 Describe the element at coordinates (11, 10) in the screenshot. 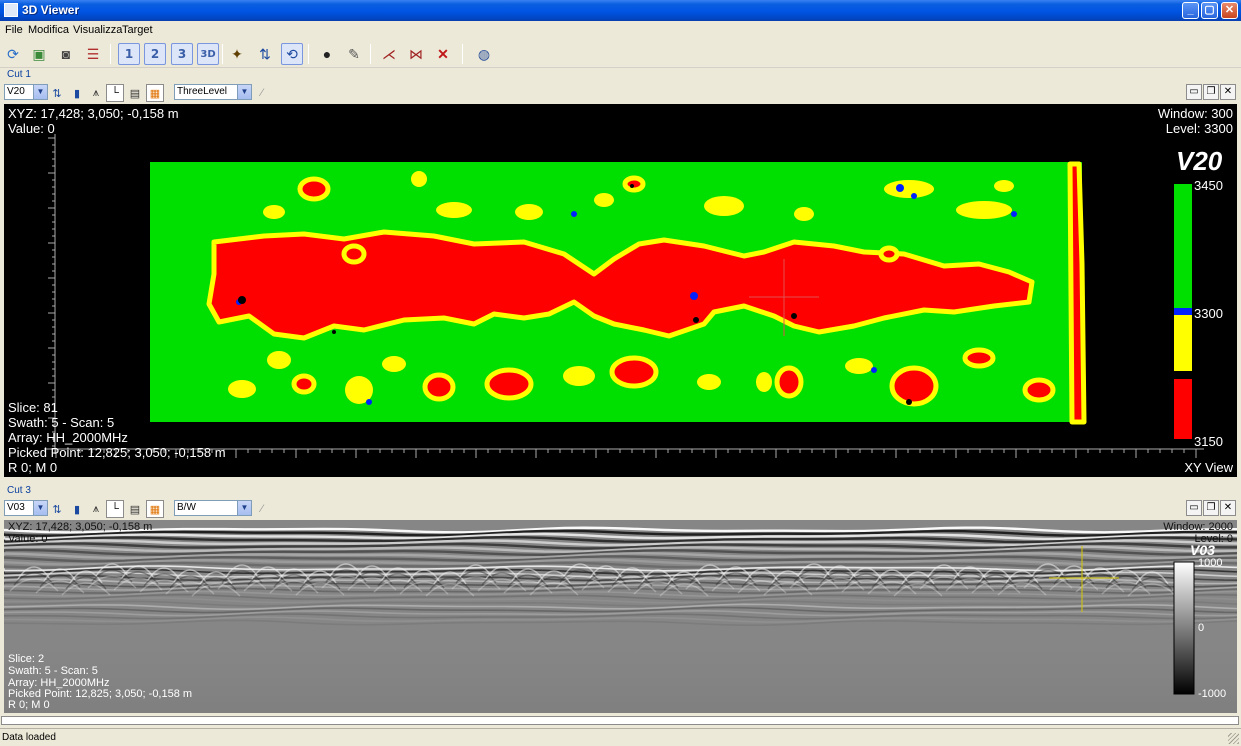

I see `app-icon` at that location.